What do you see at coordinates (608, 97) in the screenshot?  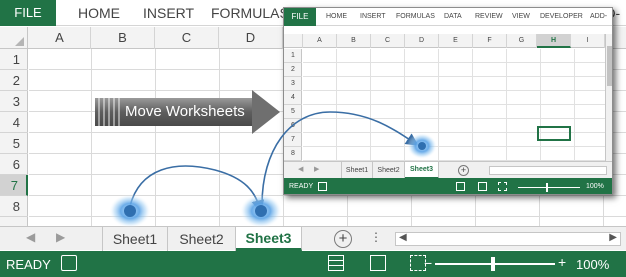 I see `mini-vertical-scrollbar` at bounding box center [608, 97].